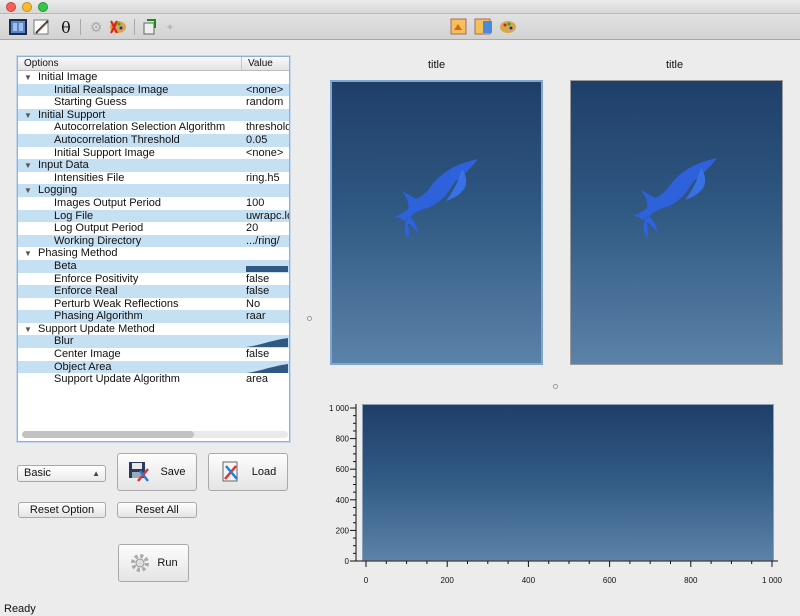 The image size is (800, 616). What do you see at coordinates (529, 580) in the screenshot?
I see `x-tick-label: 400` at bounding box center [529, 580].